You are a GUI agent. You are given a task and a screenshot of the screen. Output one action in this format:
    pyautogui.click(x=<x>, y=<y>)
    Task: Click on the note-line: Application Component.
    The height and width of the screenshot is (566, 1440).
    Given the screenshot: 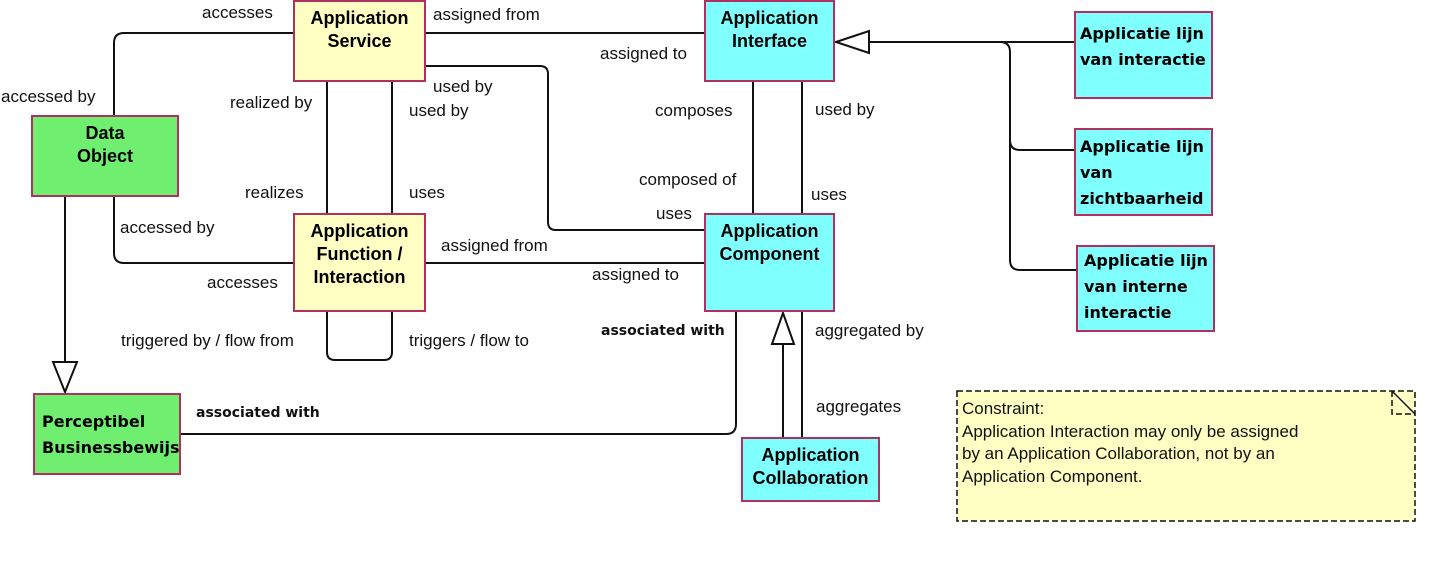 What is the action you would take?
    pyautogui.click(x=1052, y=476)
    